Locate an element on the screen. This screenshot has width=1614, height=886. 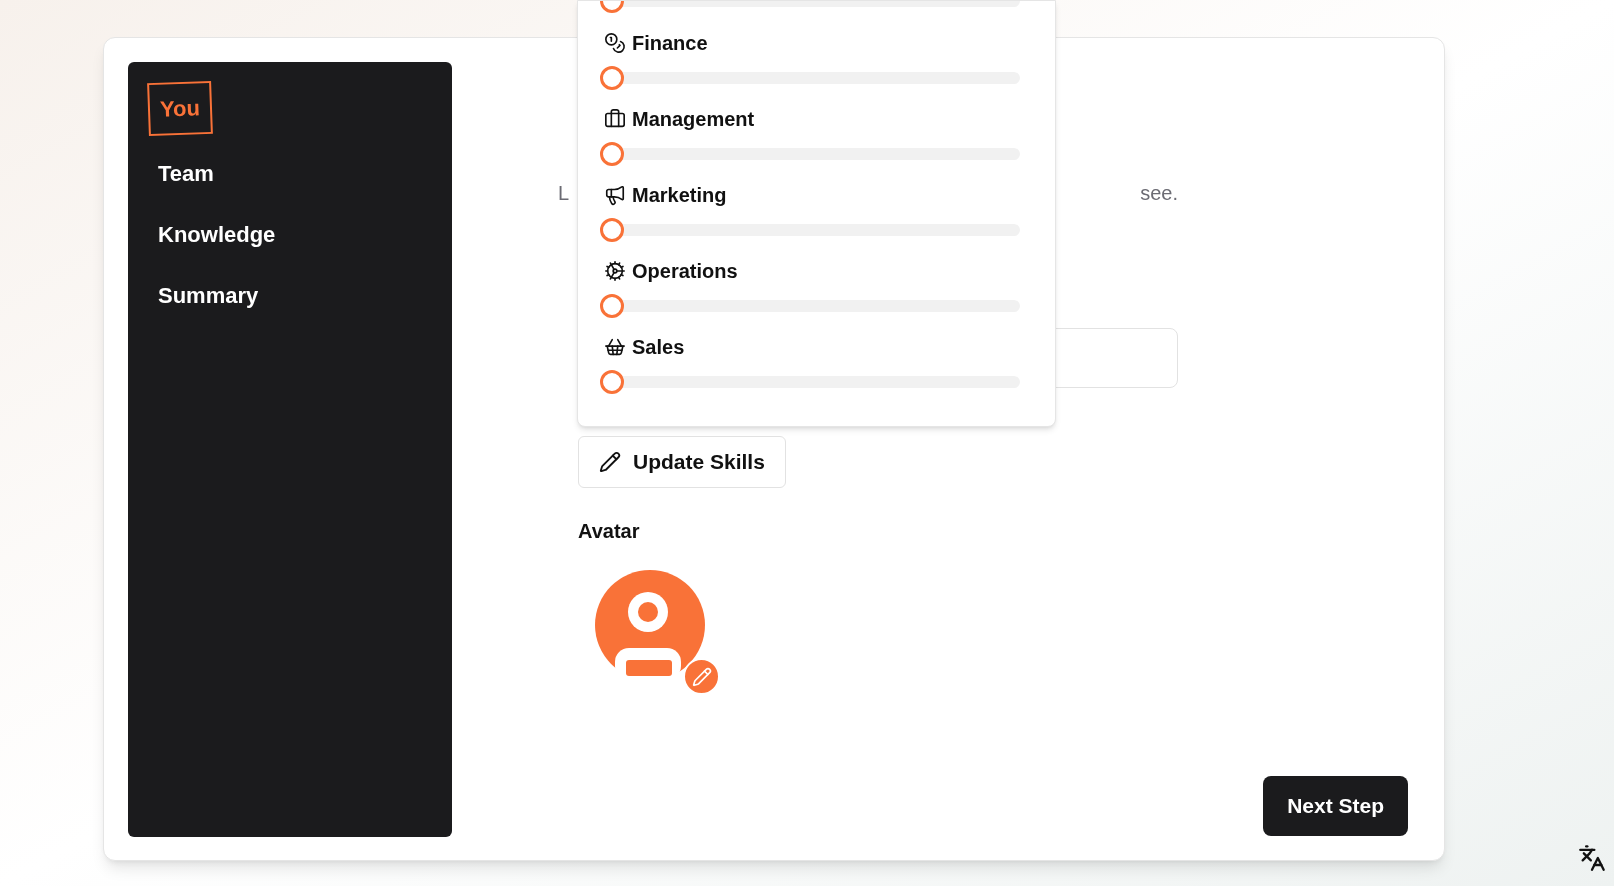
briefcase-icon is located at coordinates (615, 119).